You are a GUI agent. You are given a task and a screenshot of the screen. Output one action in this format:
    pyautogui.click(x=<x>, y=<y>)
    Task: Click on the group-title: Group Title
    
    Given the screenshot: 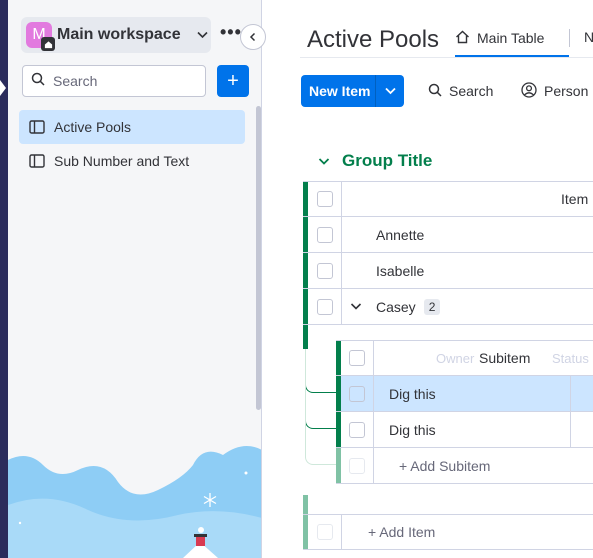 What is the action you would take?
    pyautogui.click(x=387, y=161)
    